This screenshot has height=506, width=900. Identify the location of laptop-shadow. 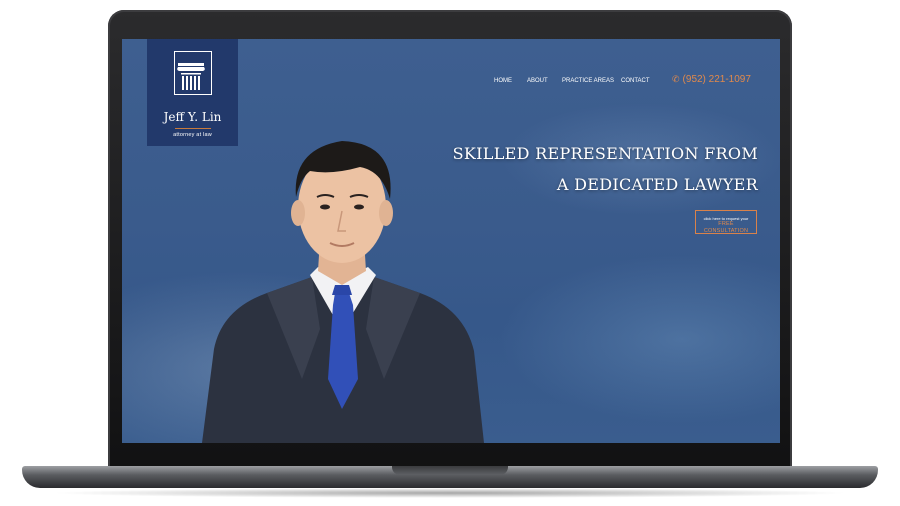
(450, 493).